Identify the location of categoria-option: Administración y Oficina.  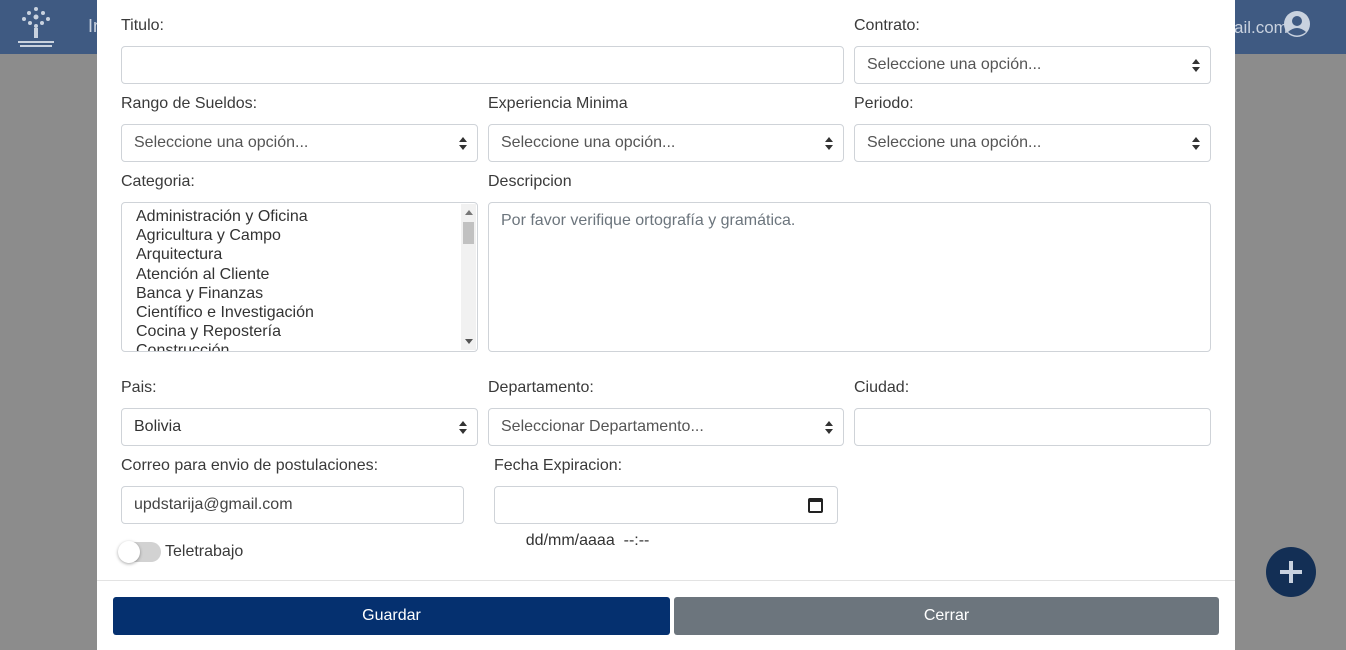
(306, 216).